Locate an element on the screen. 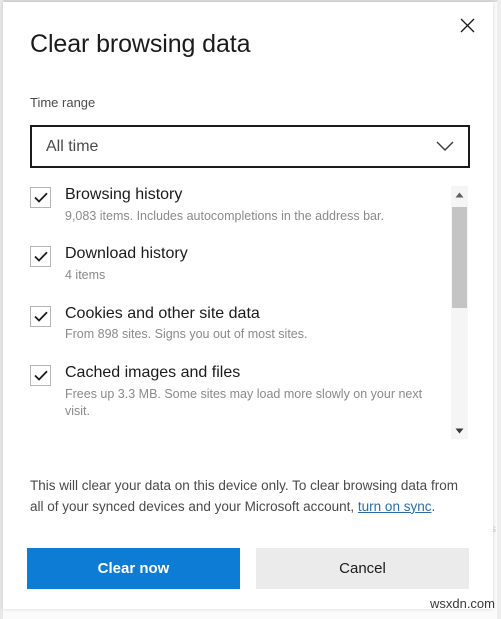  list-item-title: Download history is located at coordinates (126, 254).